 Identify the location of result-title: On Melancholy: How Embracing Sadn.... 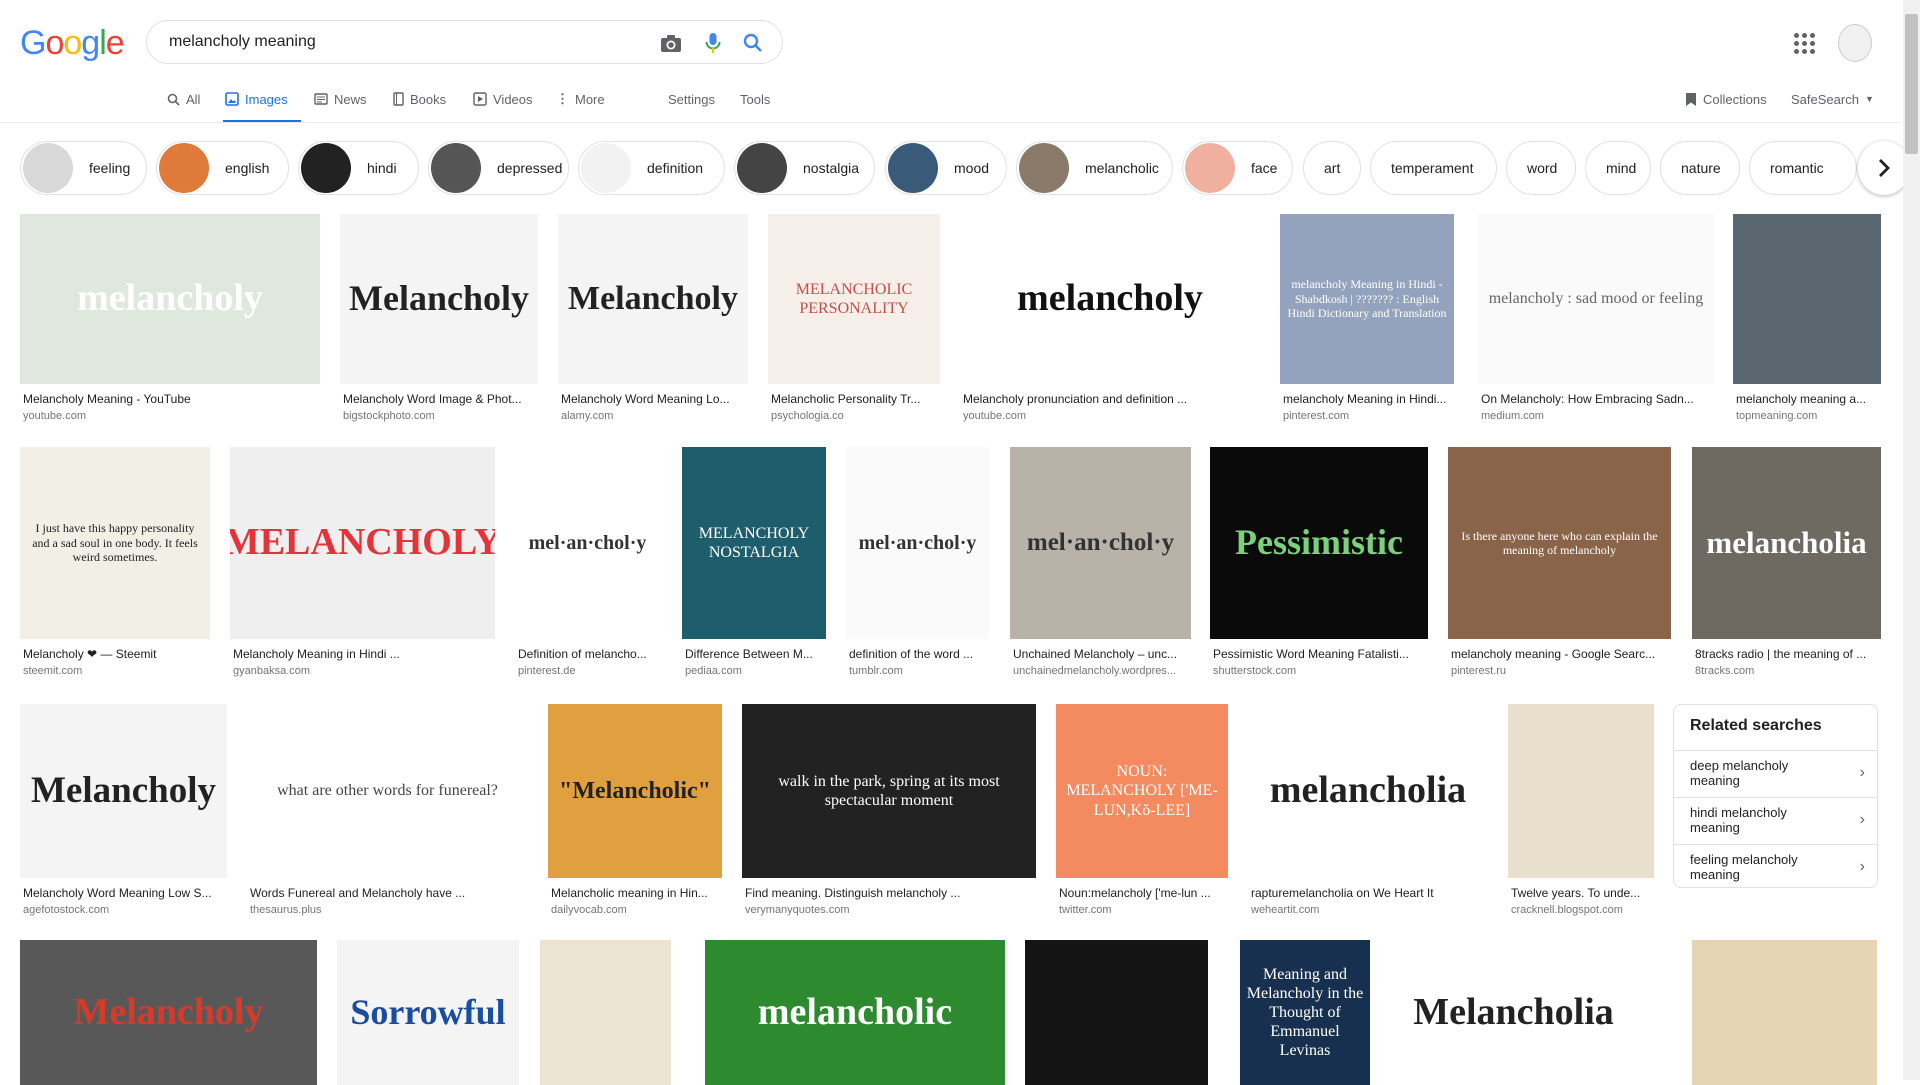
(1597, 399).